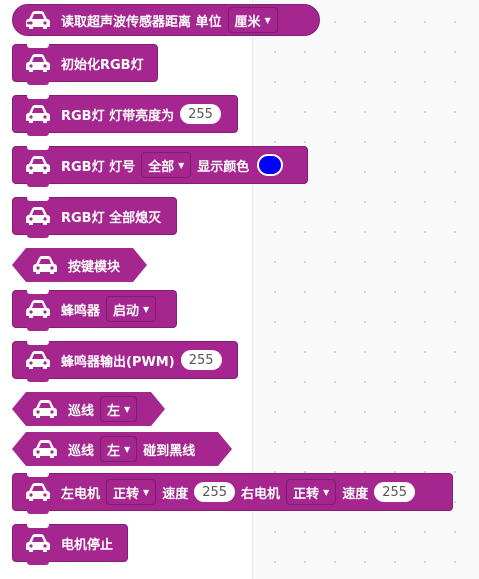 The height and width of the screenshot is (579, 479). What do you see at coordinates (81, 311) in the screenshot?
I see `buzzer-label: 蜂鸣器` at bounding box center [81, 311].